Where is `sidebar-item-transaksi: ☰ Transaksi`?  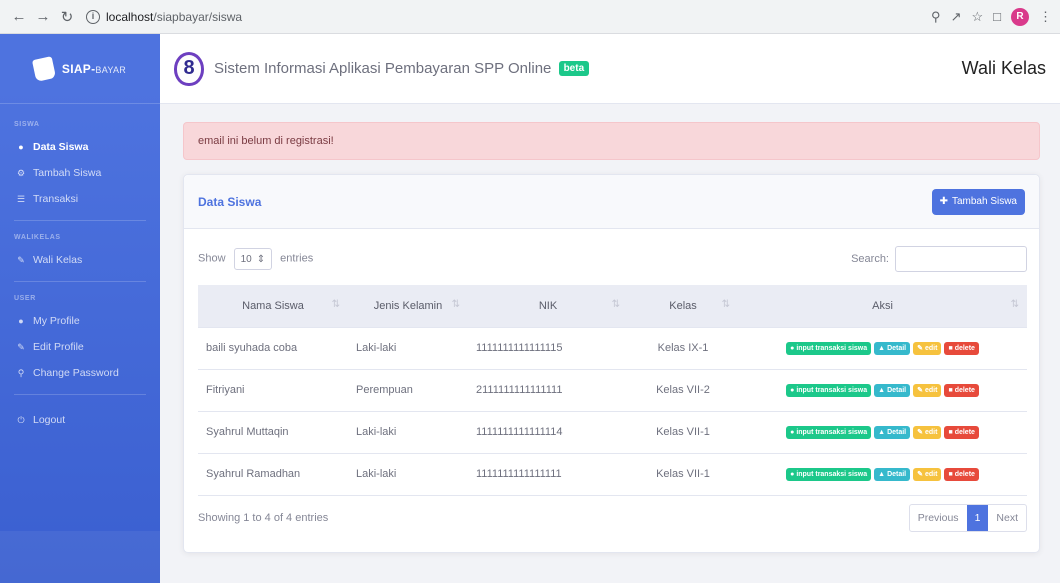 sidebar-item-transaksi: ☰ Transaksi is located at coordinates (80, 199).